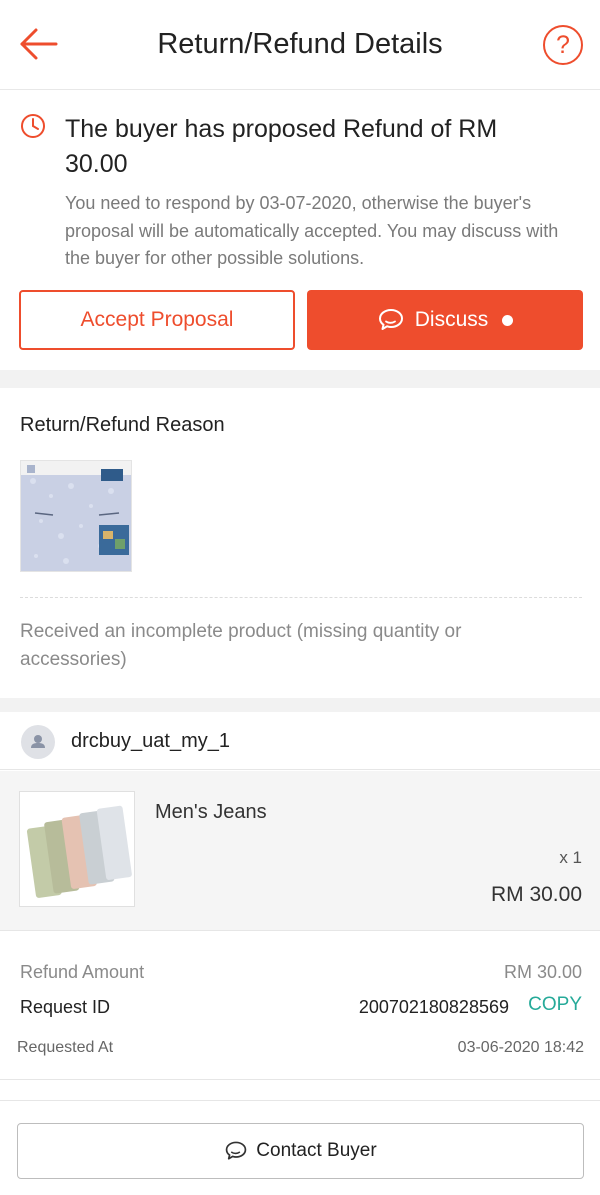  Describe the element at coordinates (536, 894) in the screenshot. I see `product-price: RM 30.00` at that location.